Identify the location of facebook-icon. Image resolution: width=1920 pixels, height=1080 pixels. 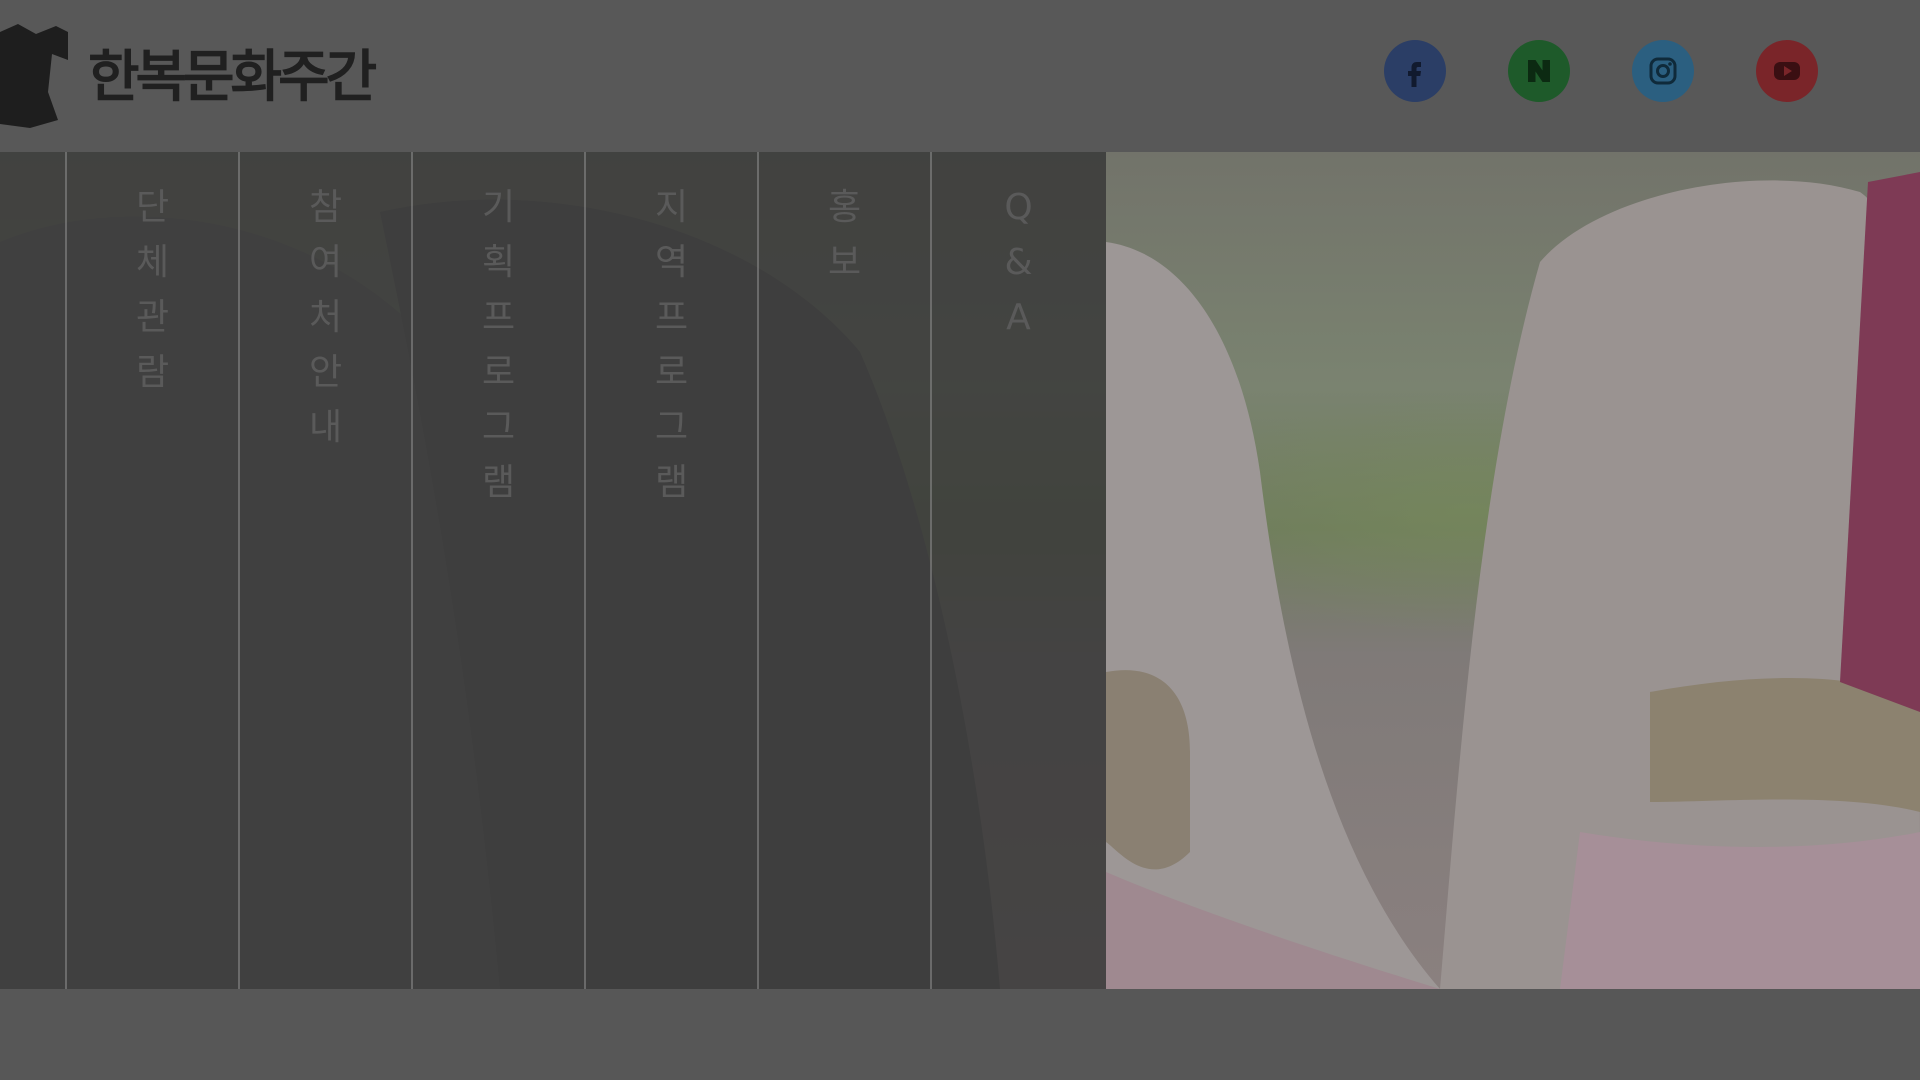
(1414, 74).